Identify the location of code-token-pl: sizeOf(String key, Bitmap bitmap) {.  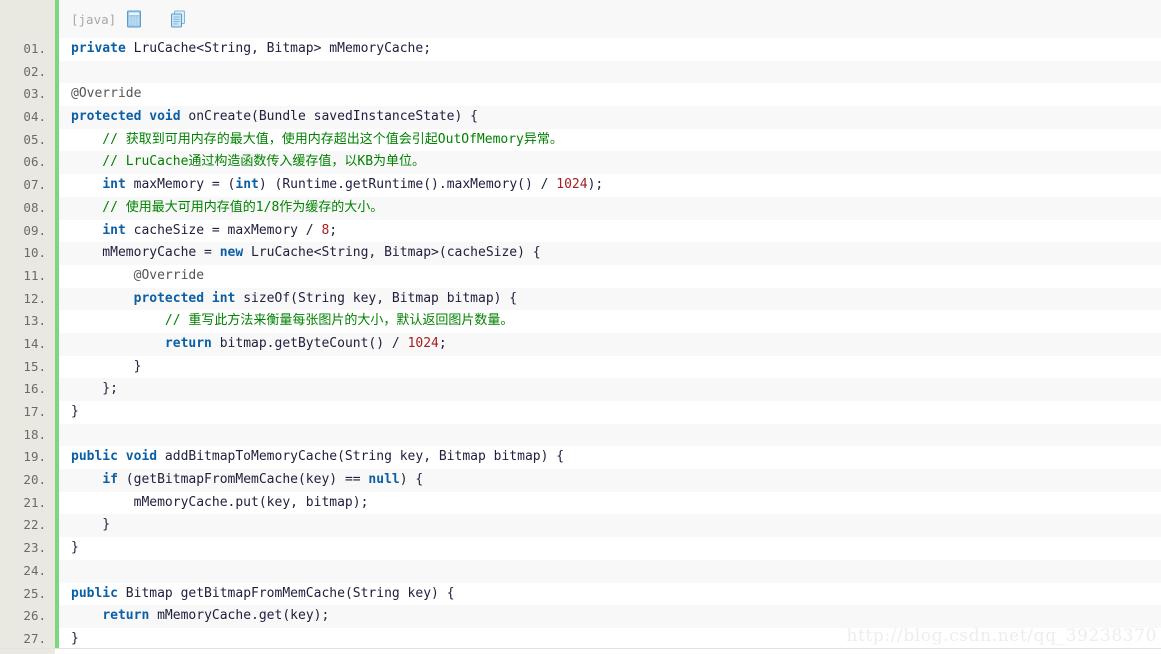
(376, 298).